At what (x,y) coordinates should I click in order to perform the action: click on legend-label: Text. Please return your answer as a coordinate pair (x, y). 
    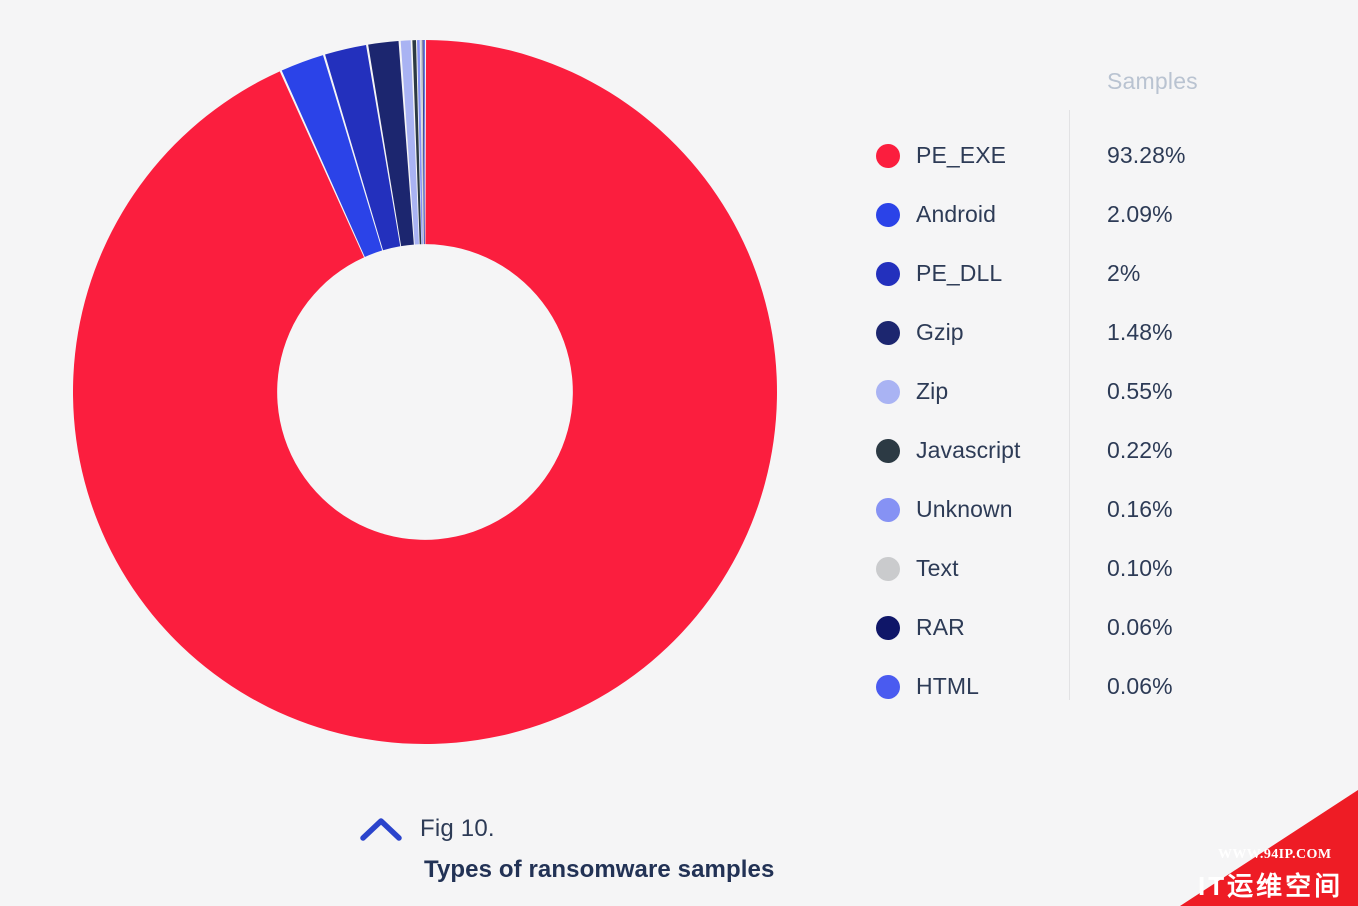
    Looking at the image, I should click on (937, 568).